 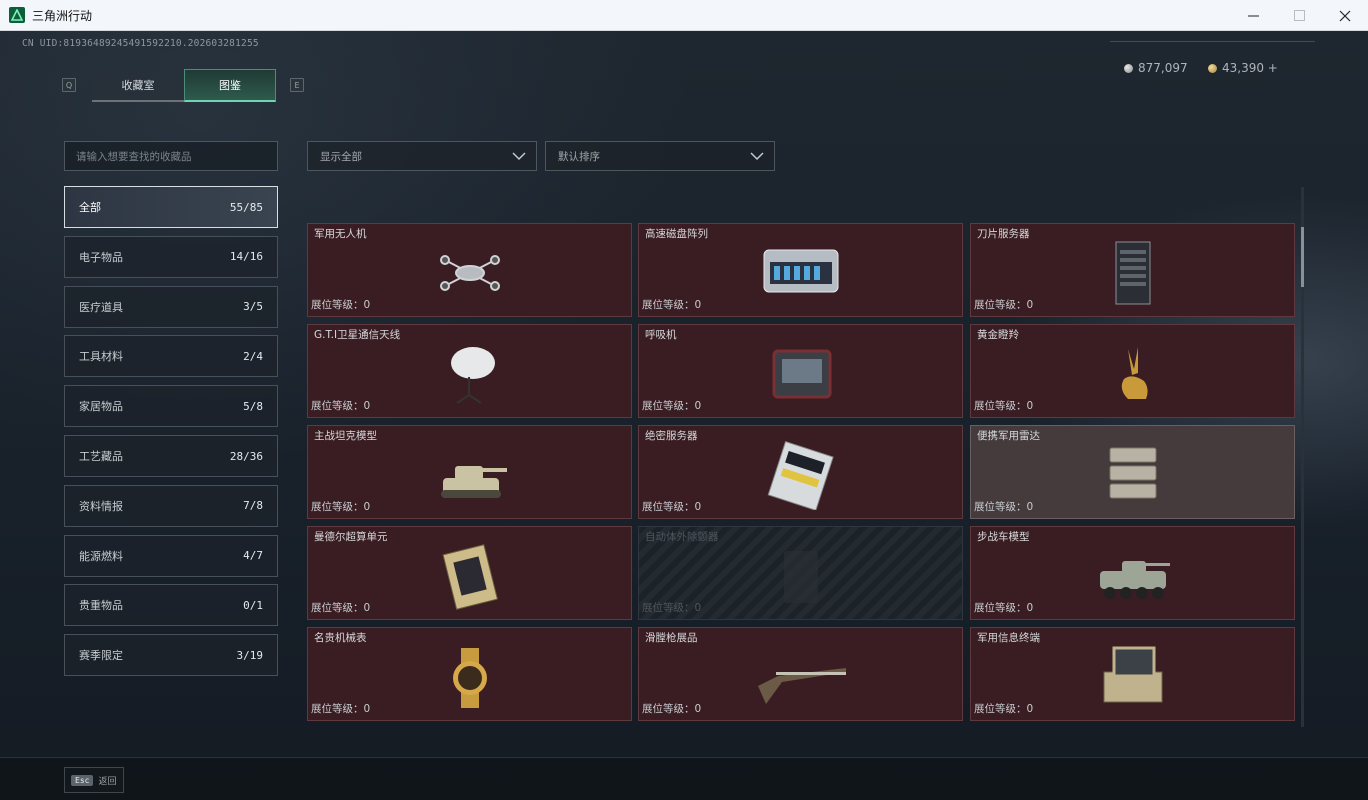 I want to click on sort-dropdown: 默认排序, so click(x=660, y=156).